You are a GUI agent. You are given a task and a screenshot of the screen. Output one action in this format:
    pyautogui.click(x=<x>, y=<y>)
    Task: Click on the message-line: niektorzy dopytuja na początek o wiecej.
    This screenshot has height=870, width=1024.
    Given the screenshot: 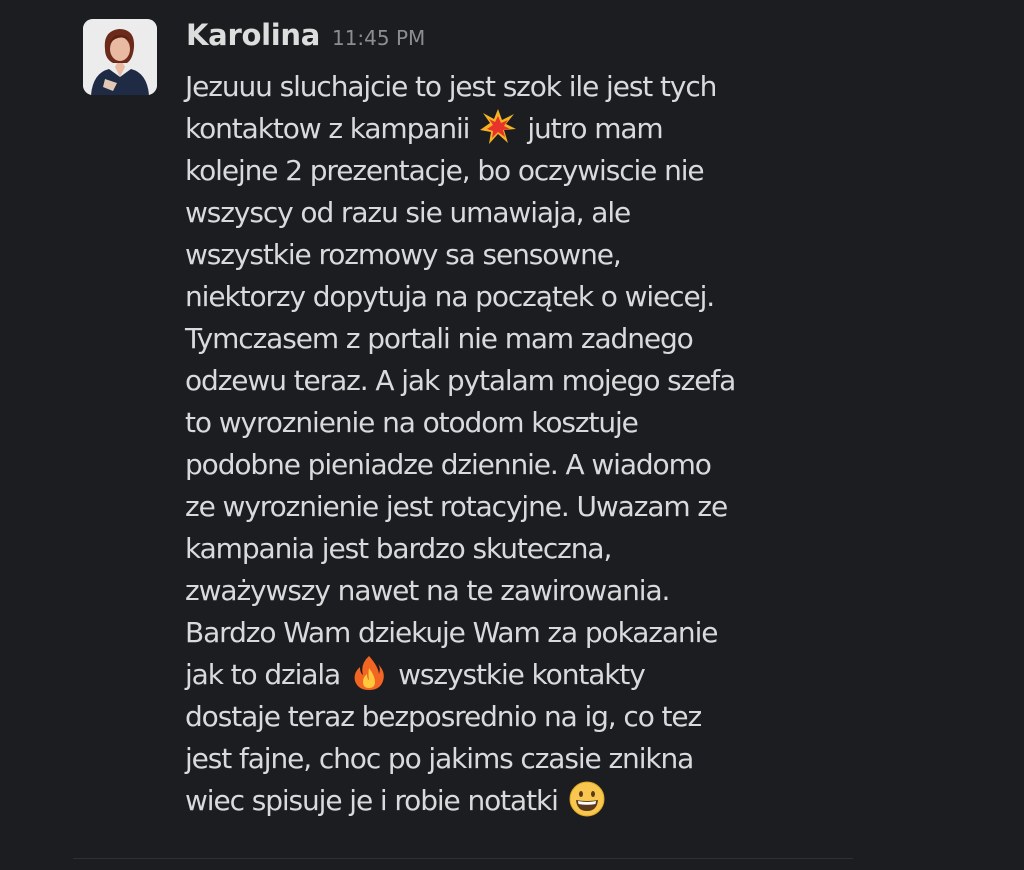 What is the action you would take?
    pyautogui.click(x=450, y=296)
    